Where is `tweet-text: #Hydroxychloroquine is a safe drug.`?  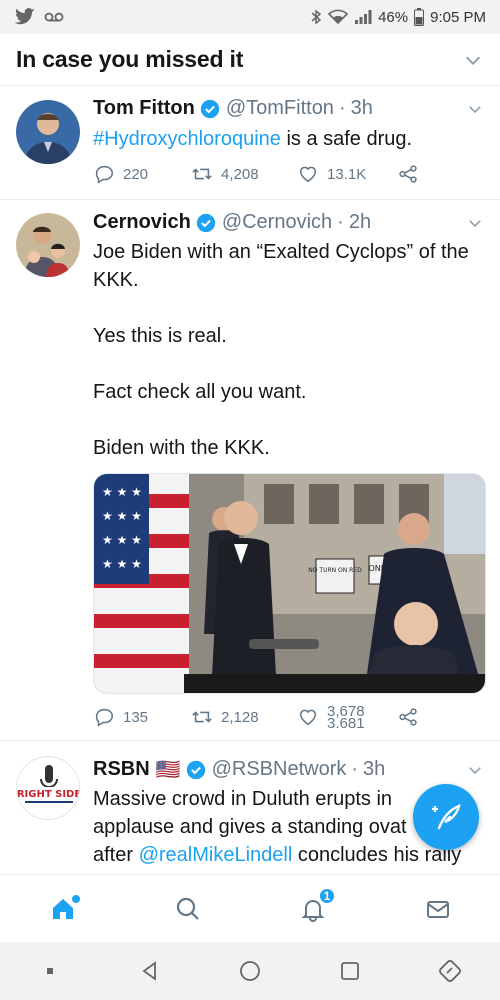 tweet-text: #Hydroxychloroquine is a safe drug. is located at coordinates (289, 139).